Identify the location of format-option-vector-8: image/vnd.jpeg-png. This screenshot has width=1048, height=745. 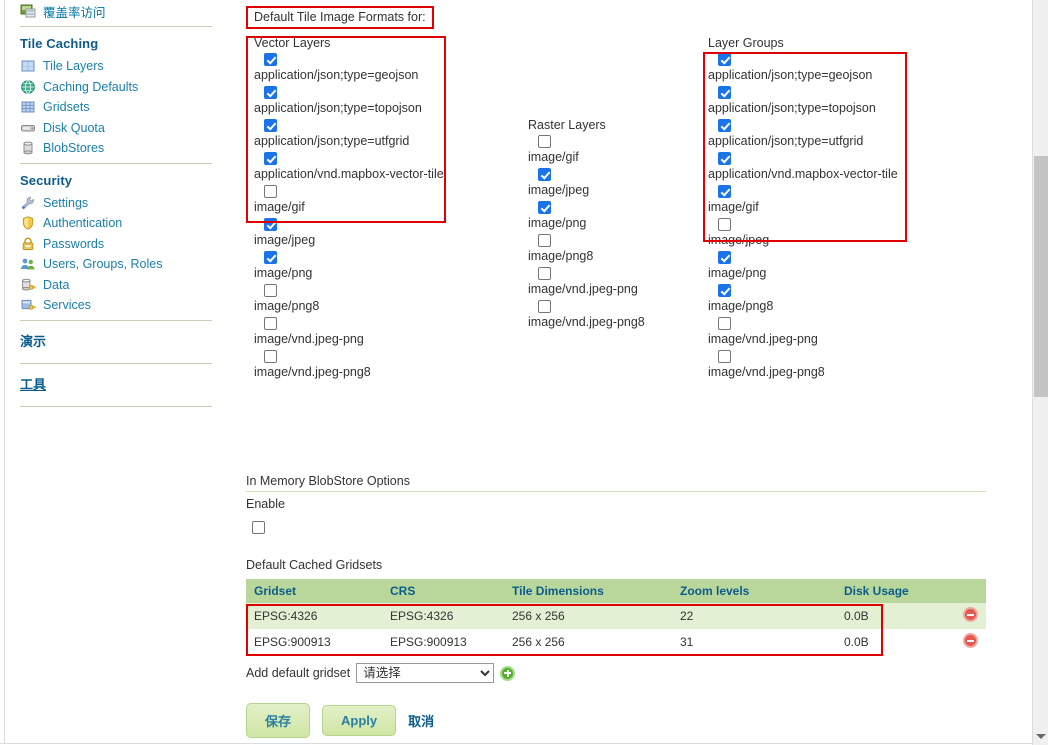
(348, 331).